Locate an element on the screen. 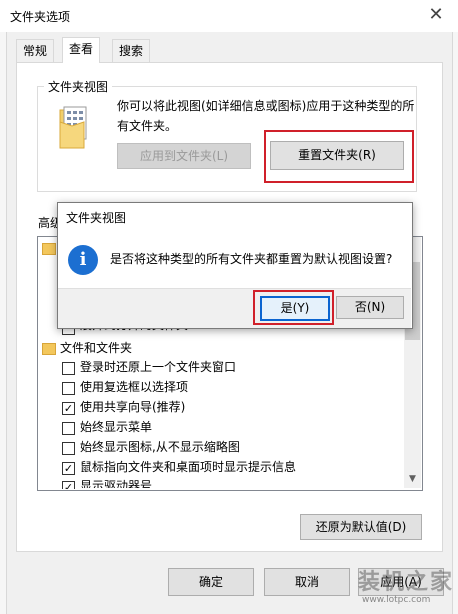  reset-folders-button: 重置文件夹(R) is located at coordinates (337, 155).